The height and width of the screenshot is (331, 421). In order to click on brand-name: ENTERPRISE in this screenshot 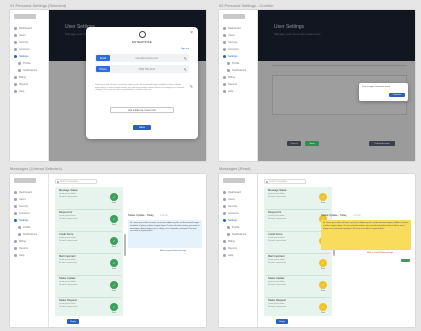, I will do `click(142, 42)`.